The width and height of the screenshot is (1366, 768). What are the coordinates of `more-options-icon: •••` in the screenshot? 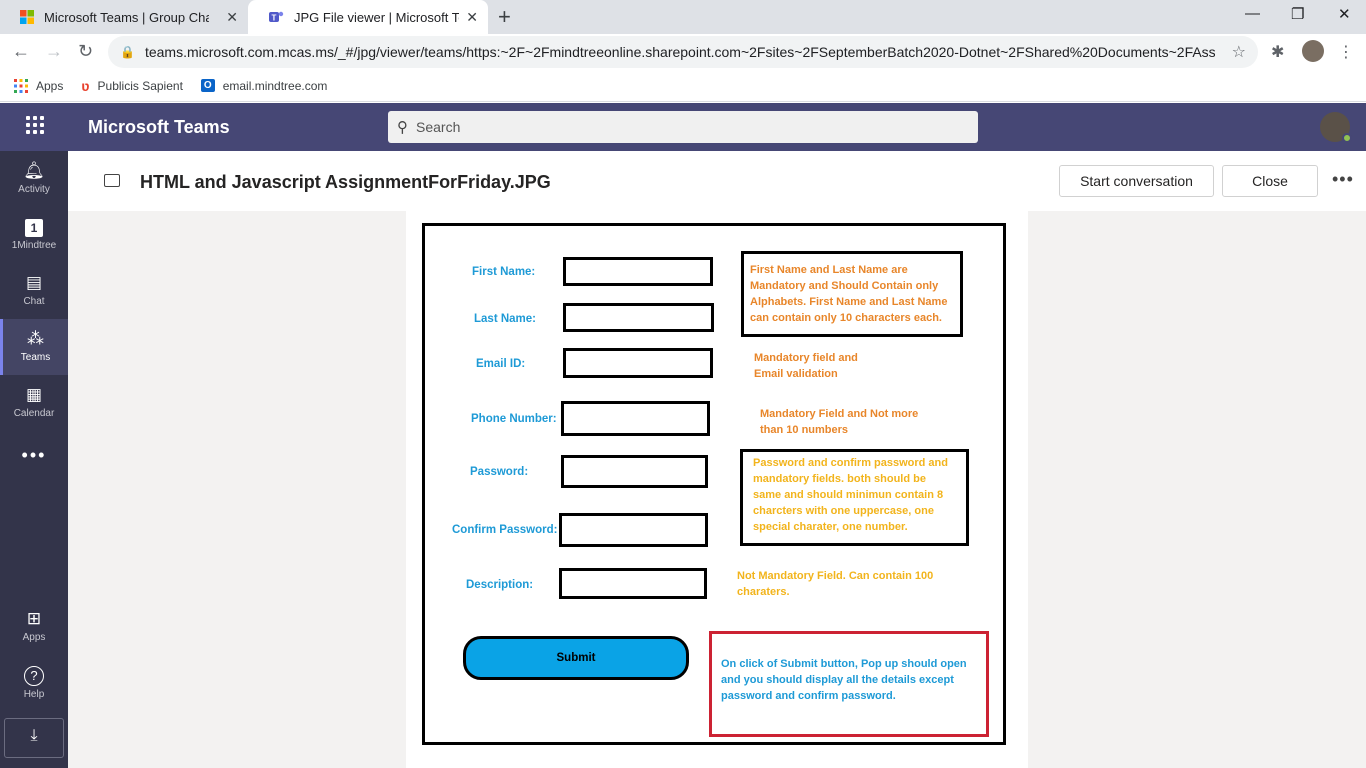 It's located at (1343, 179).